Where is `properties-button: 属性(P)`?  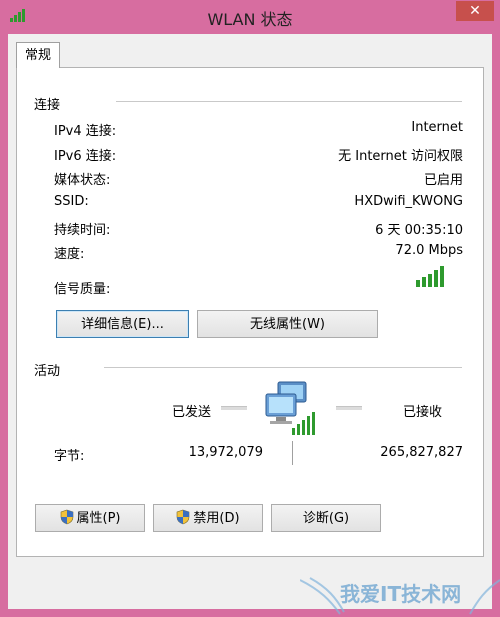
properties-button: 属性(P) is located at coordinates (90, 518).